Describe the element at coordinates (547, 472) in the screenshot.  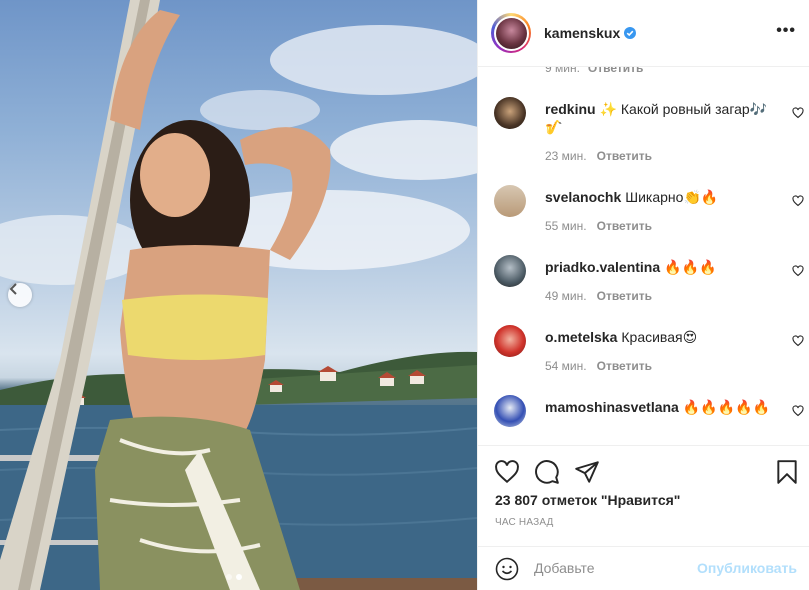
I see `comment-icon` at that location.